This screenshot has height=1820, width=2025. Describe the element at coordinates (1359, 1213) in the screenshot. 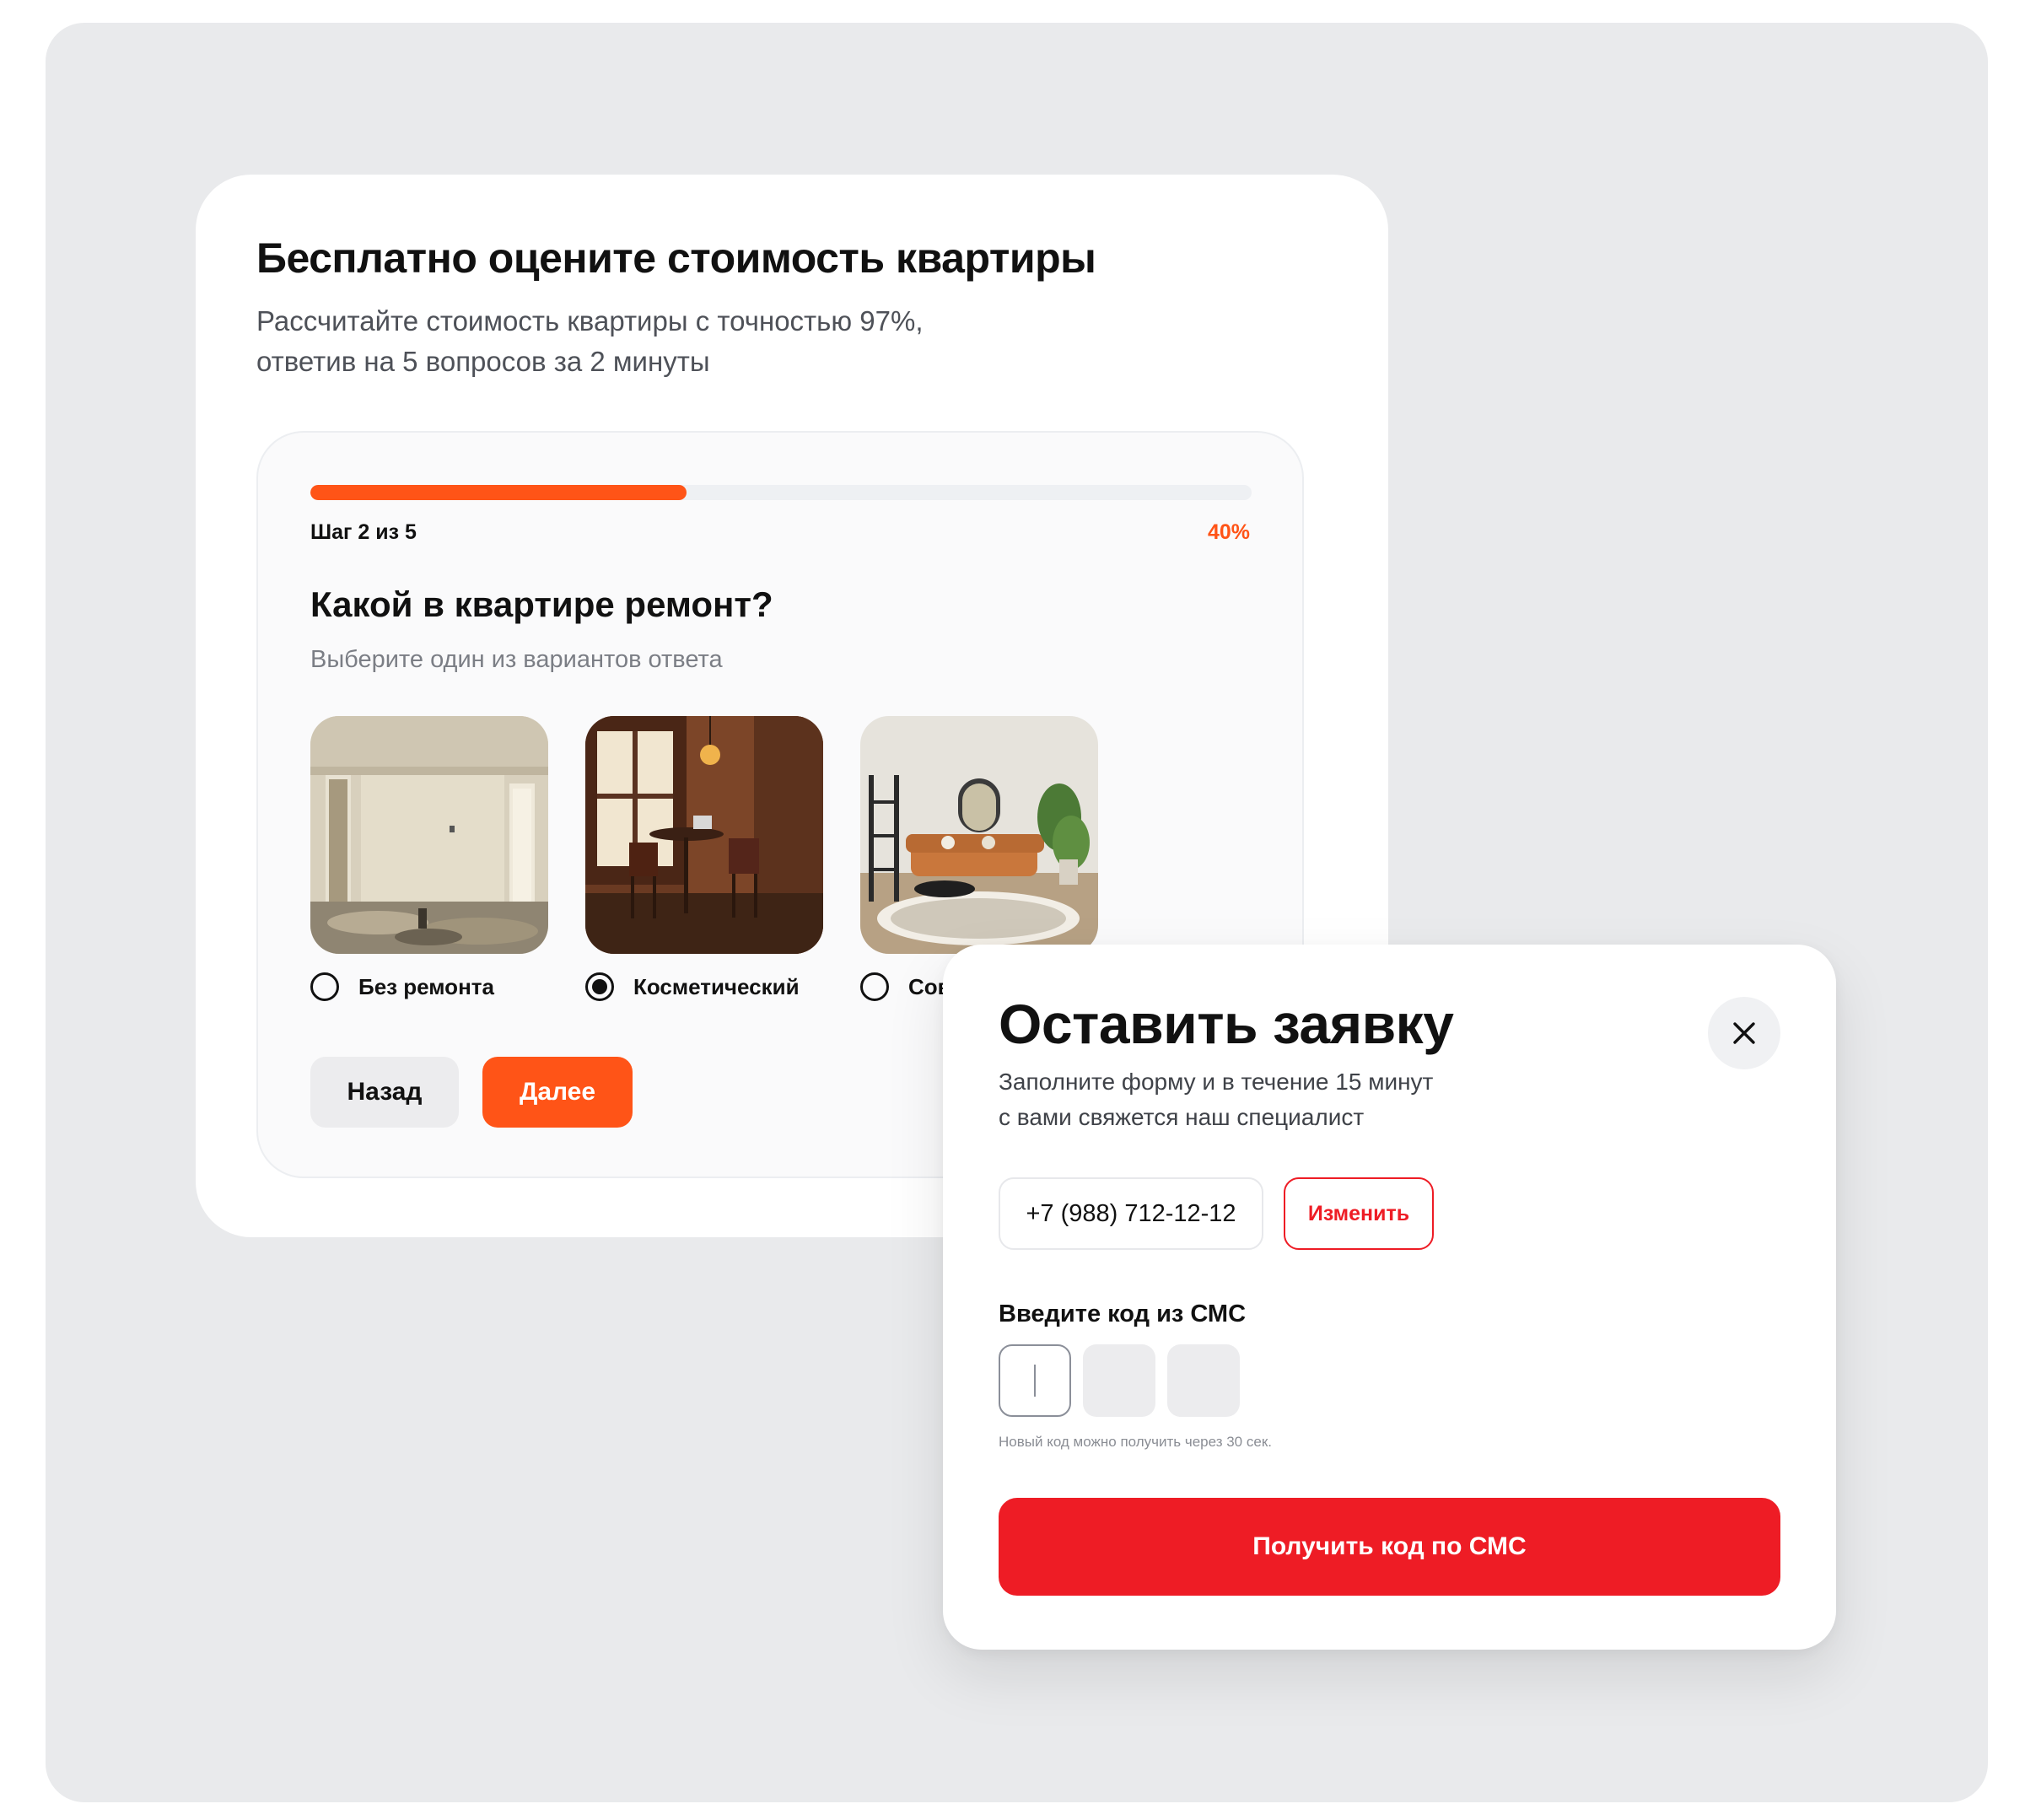

I see `change-phone-button: Изменить` at that location.